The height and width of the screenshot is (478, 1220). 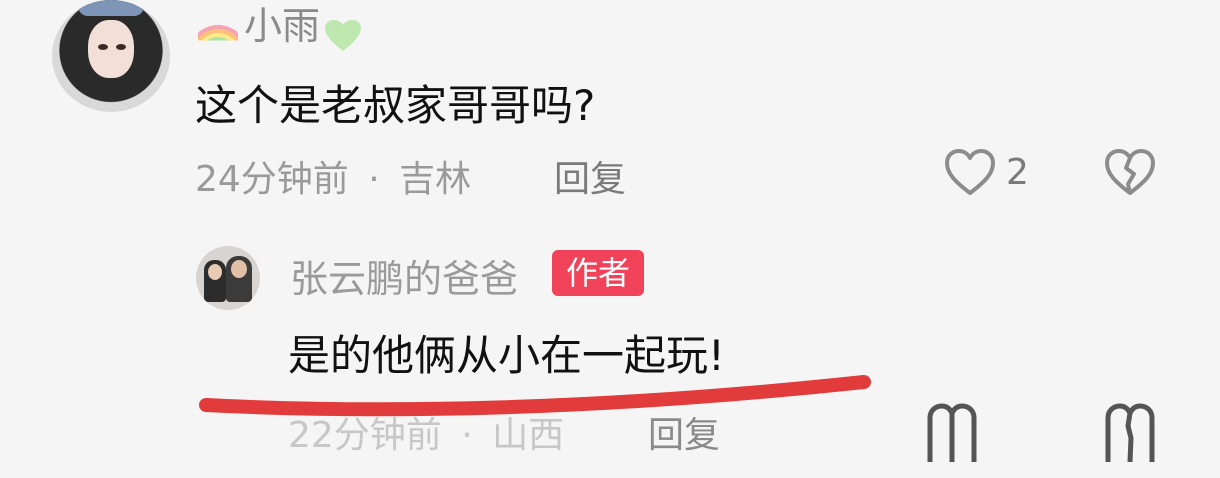 I want to click on author-badge: 作者, so click(x=598, y=273).